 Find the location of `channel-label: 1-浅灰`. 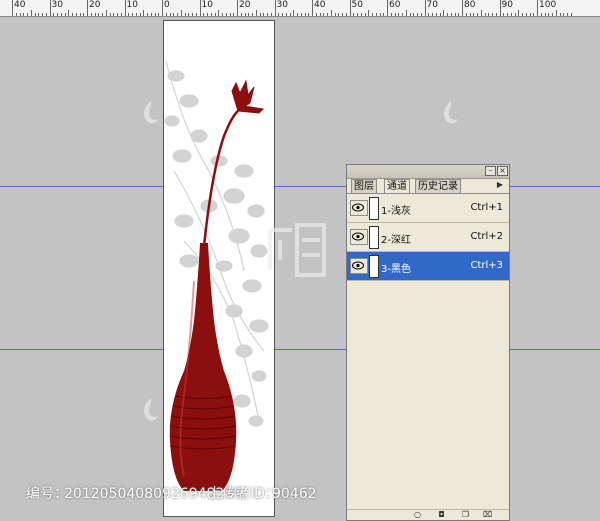

channel-label: 1-浅灰 is located at coordinates (396, 211).